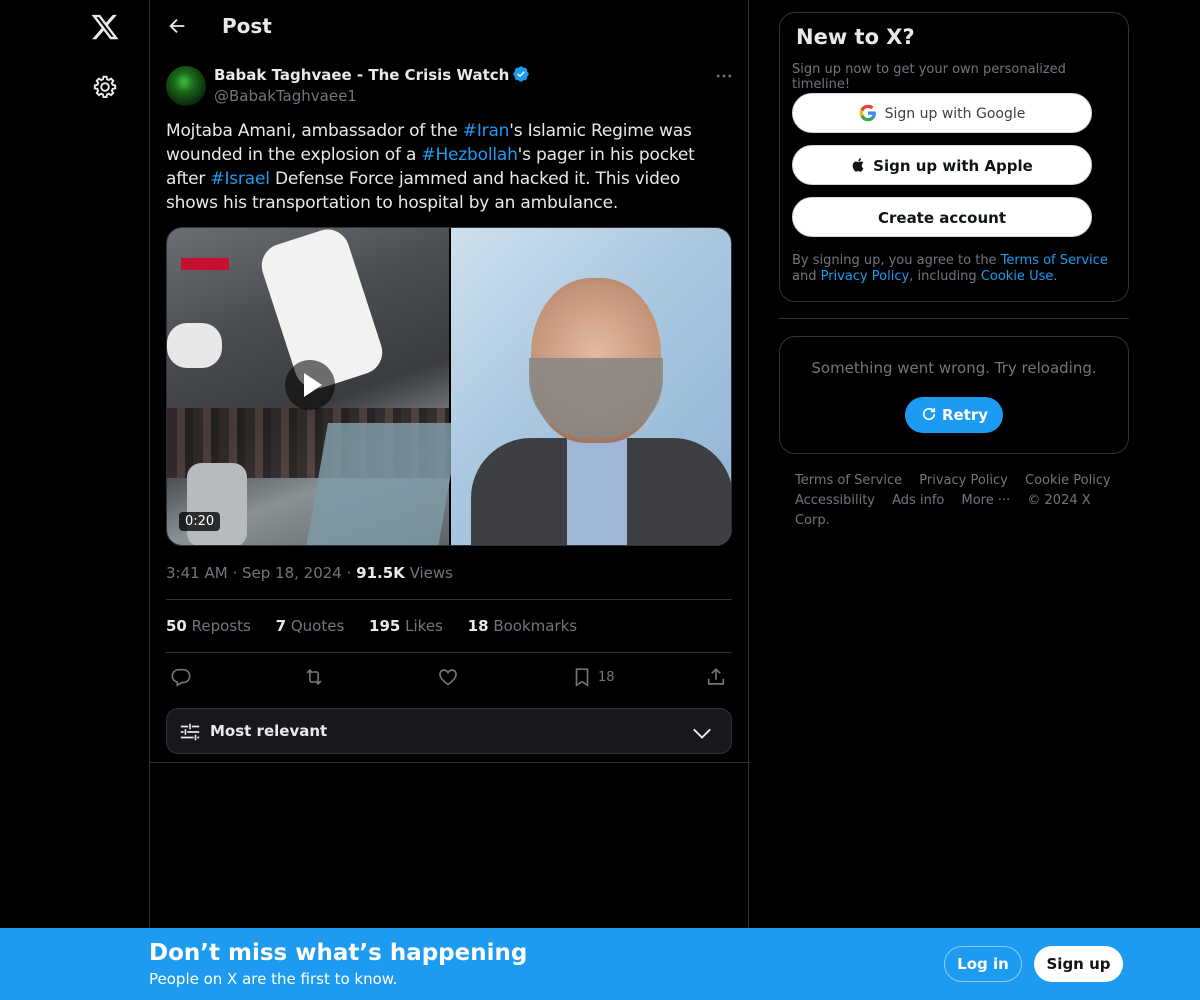 This screenshot has height=1000, width=1200. I want to click on terms-text: By signing up, you agree to the, so click(896, 260).